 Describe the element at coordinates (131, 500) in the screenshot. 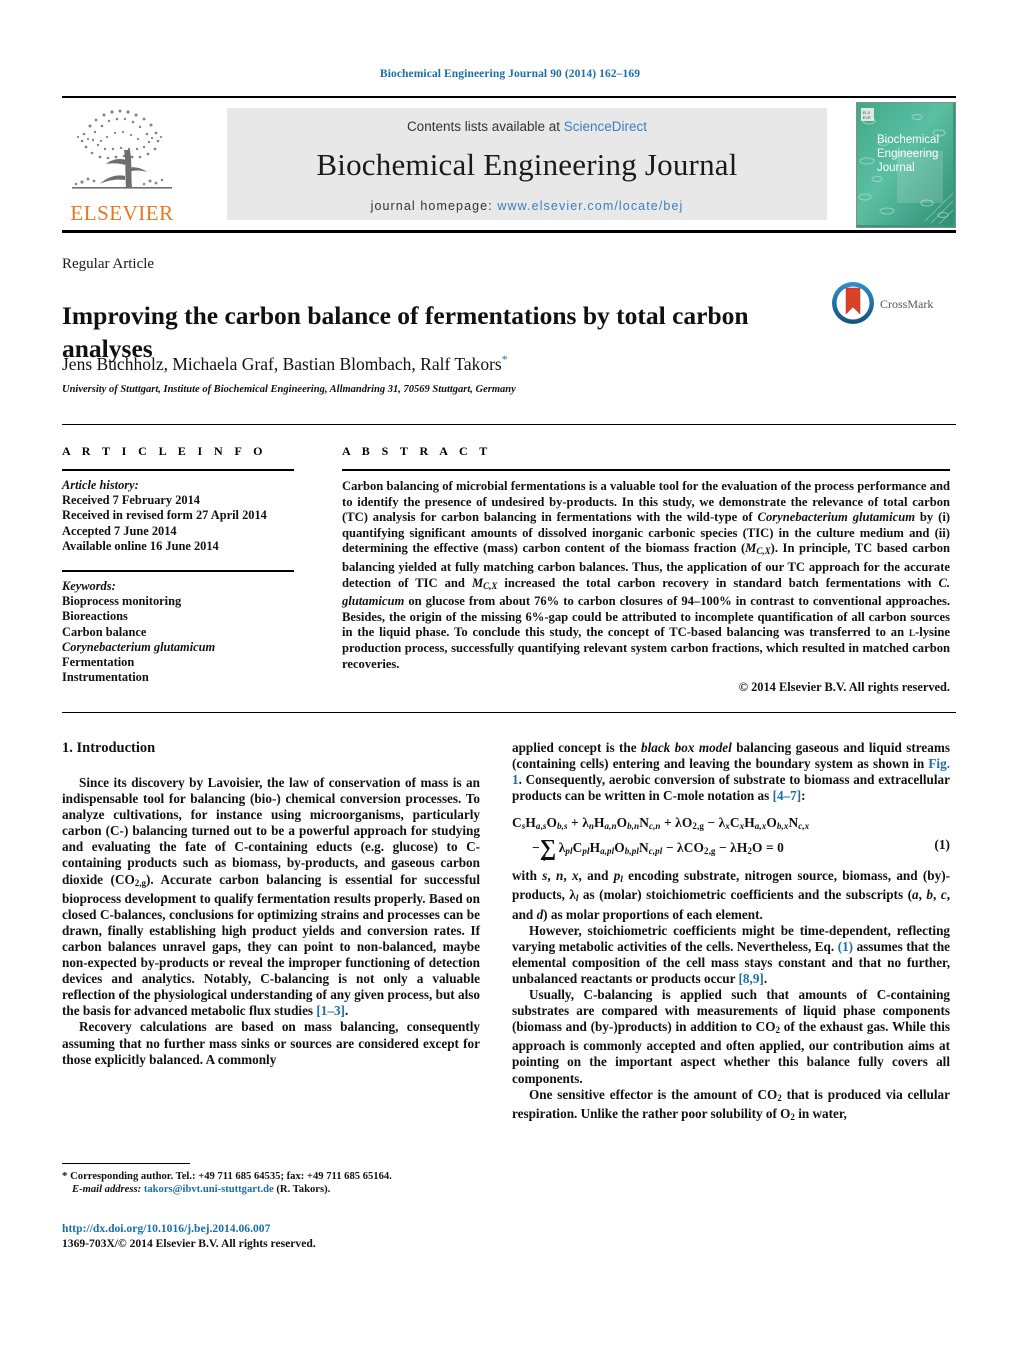

I see `history-item: Received 7 February 2014` at that location.